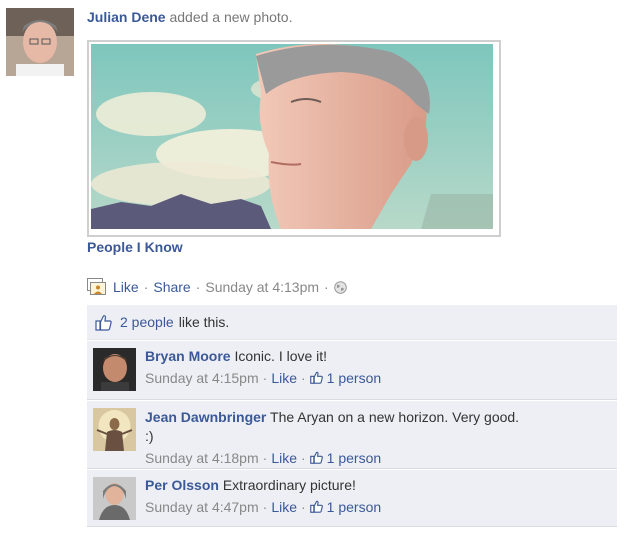  I want to click on globe-icon, so click(340, 287).